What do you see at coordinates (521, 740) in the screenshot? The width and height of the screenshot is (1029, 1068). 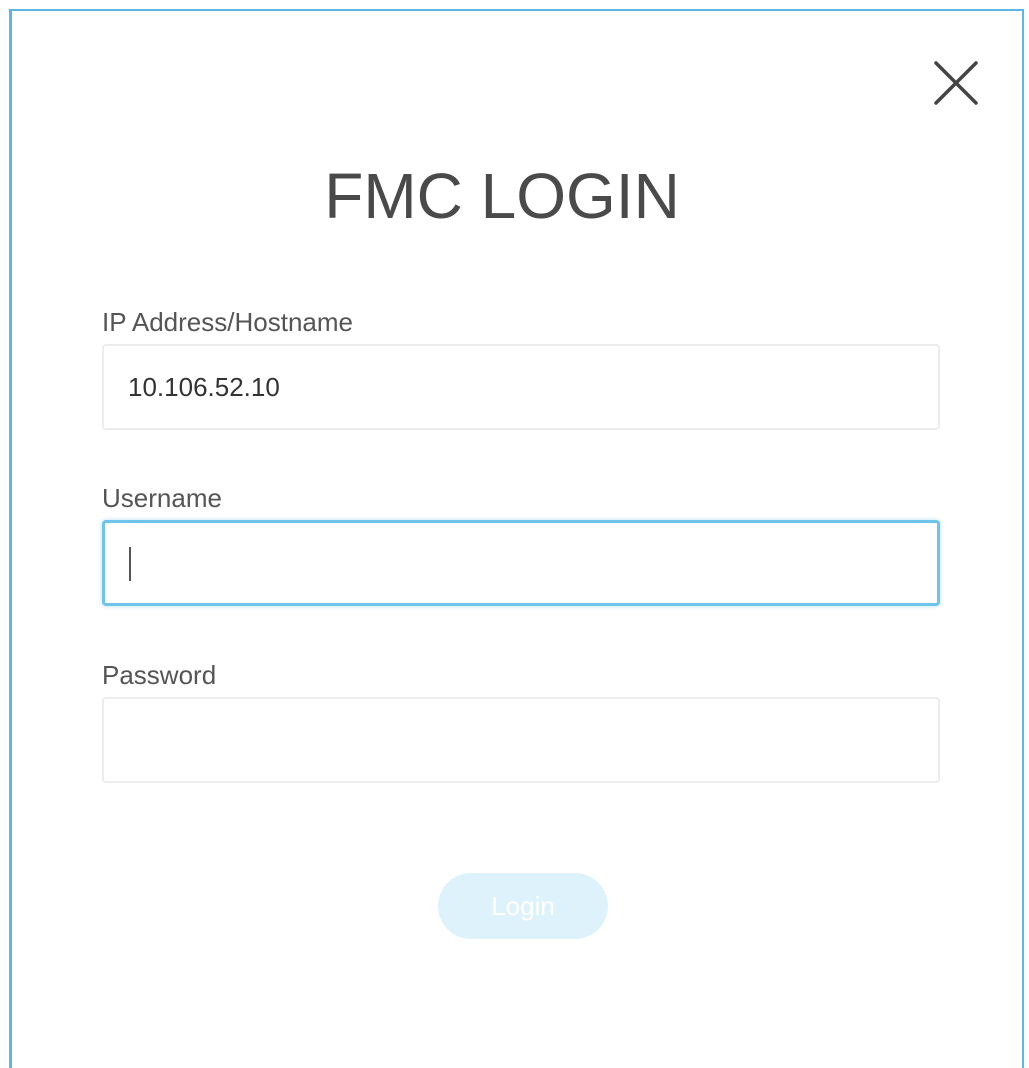 I see `password-field` at bounding box center [521, 740].